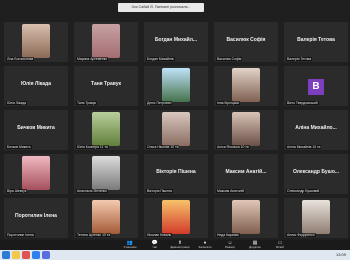  I want to click on apps-button: ▦ Додатки, so click(255, 245).